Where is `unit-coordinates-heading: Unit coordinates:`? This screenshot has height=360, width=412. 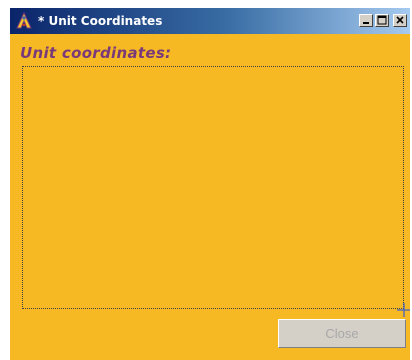 unit-coordinates-heading: Unit coordinates: is located at coordinates (96, 53).